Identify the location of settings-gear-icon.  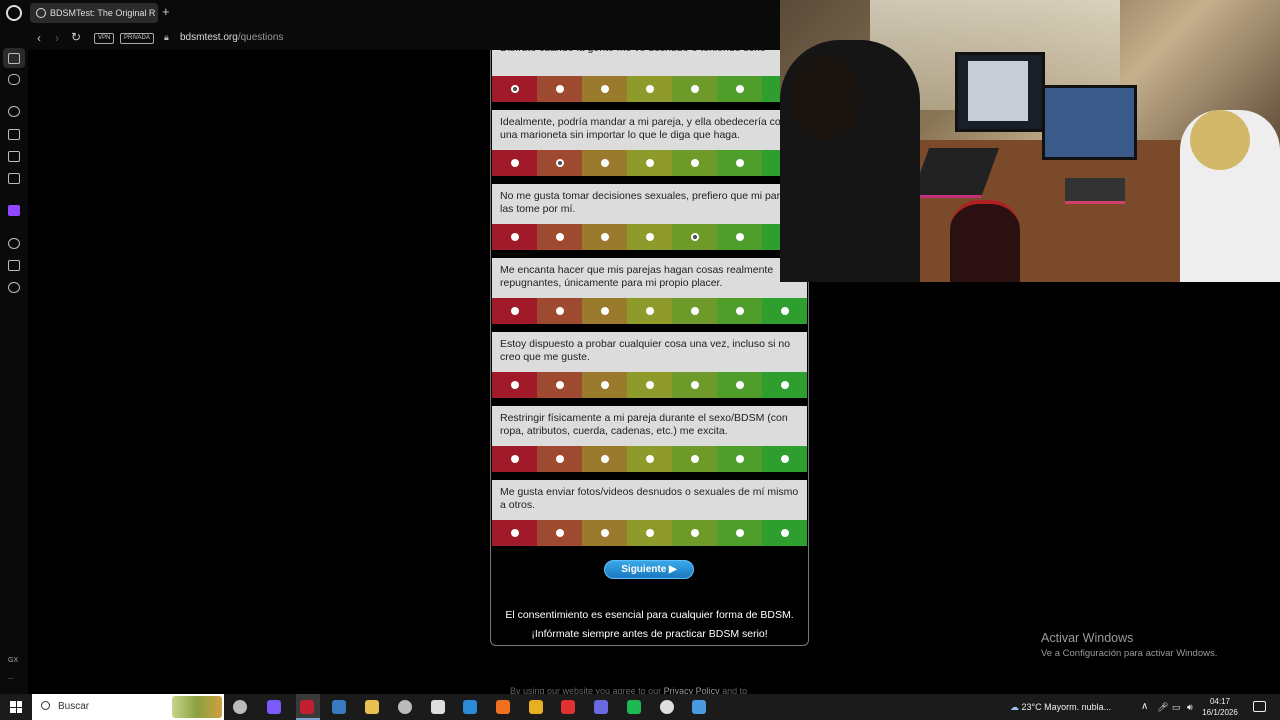
(405, 707).